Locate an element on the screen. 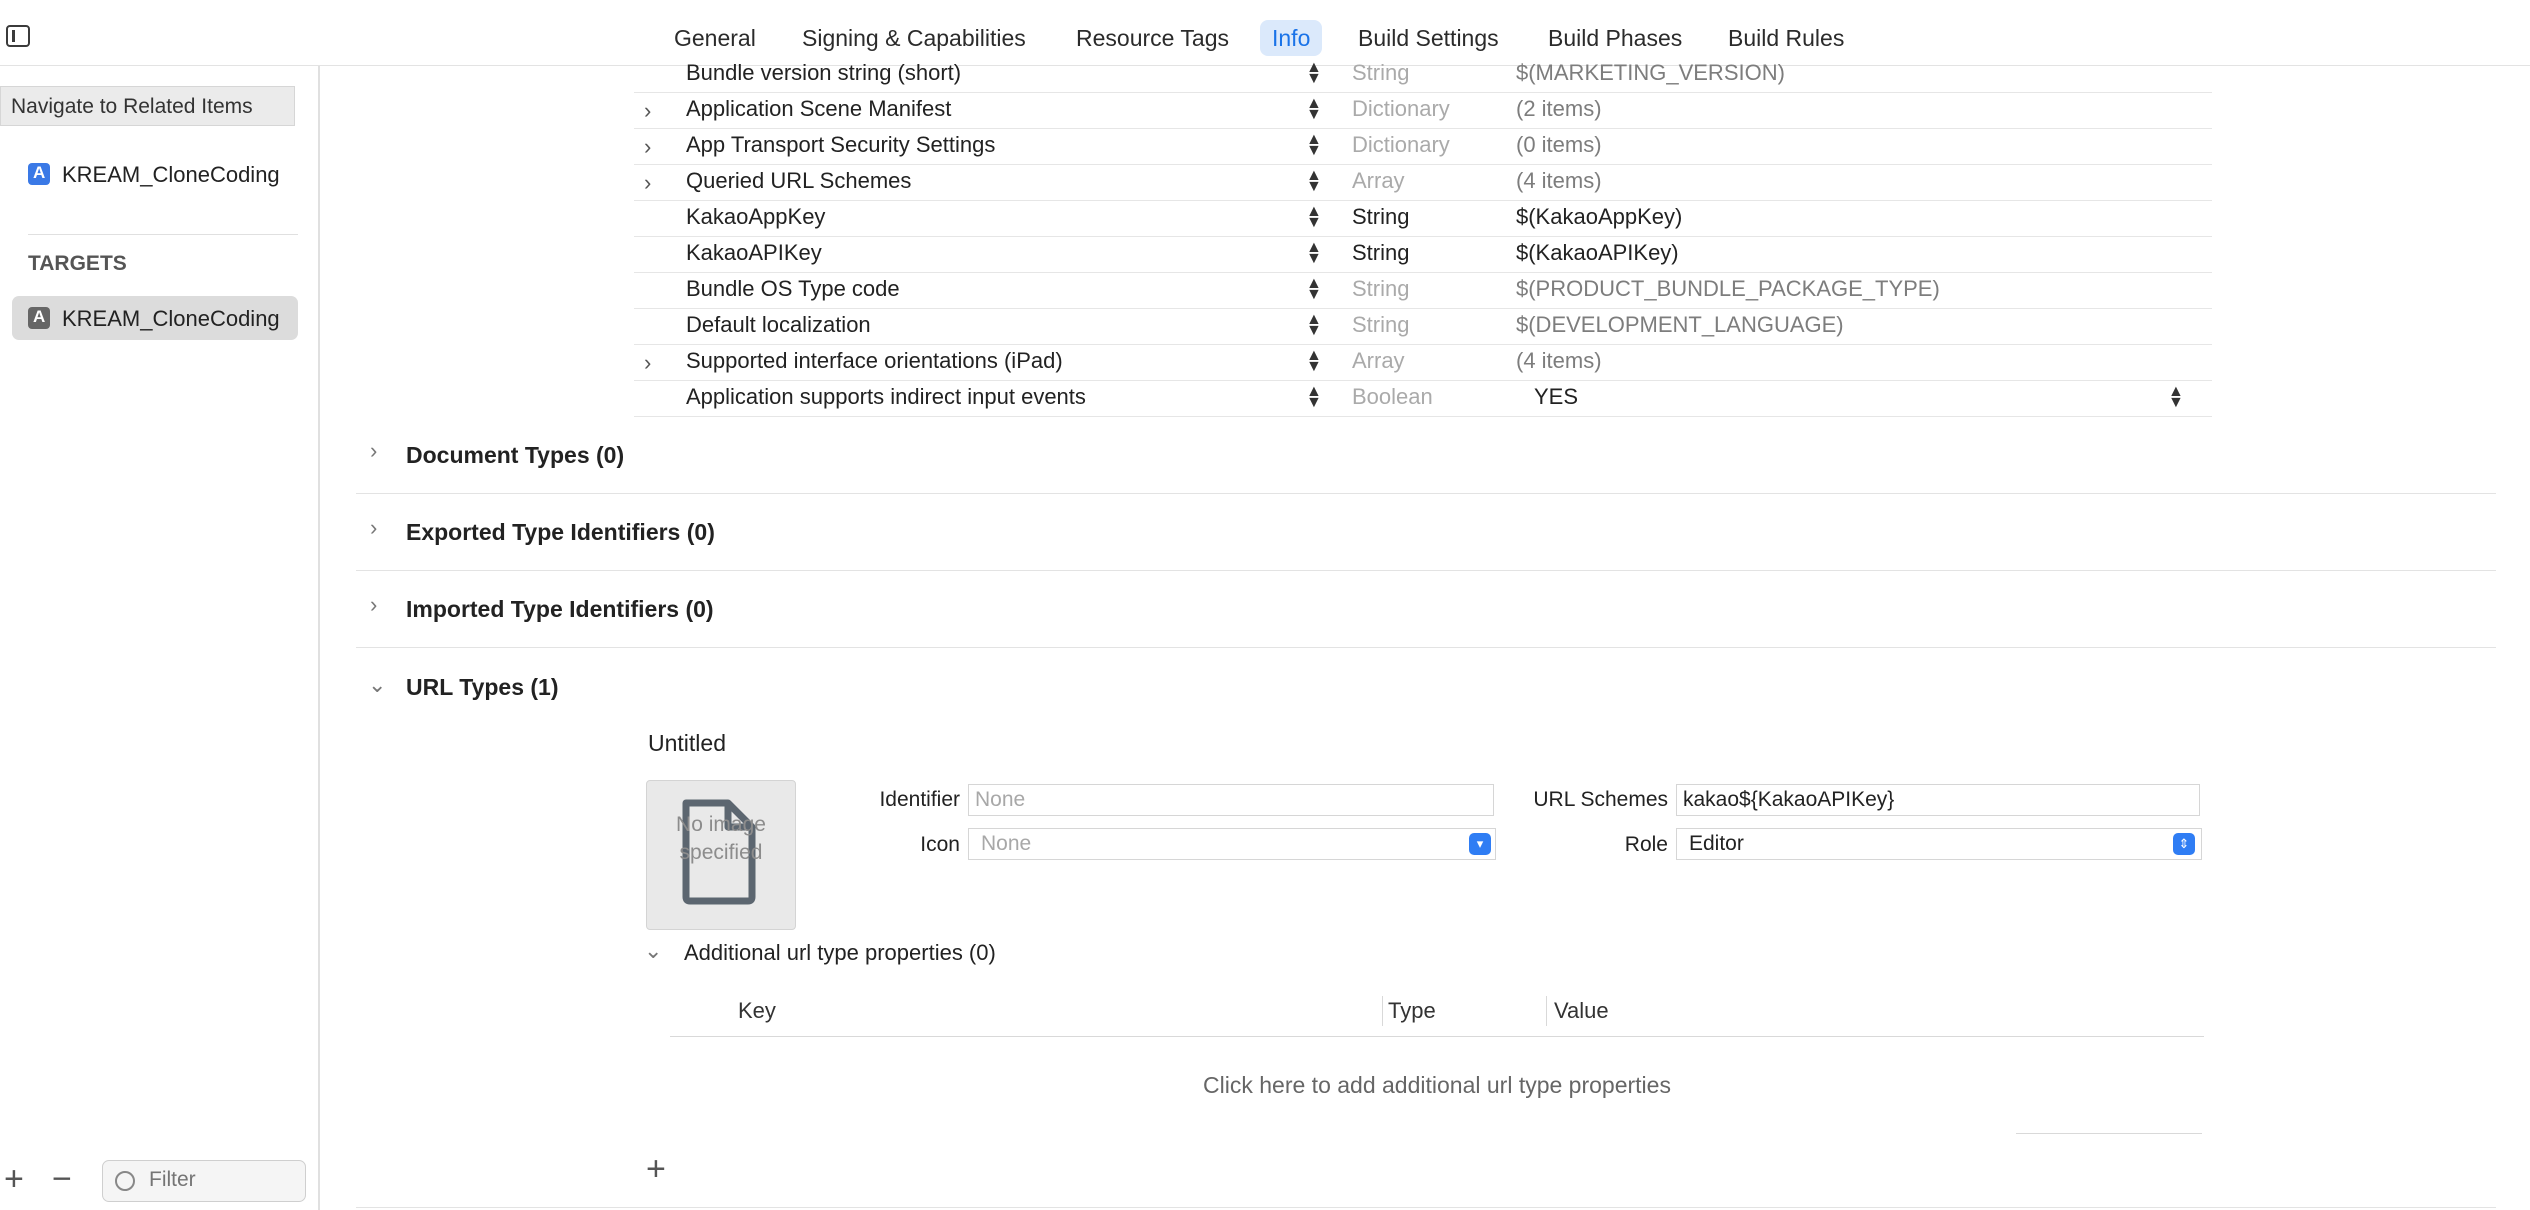  sidebar-filter is located at coordinates (204, 1181).